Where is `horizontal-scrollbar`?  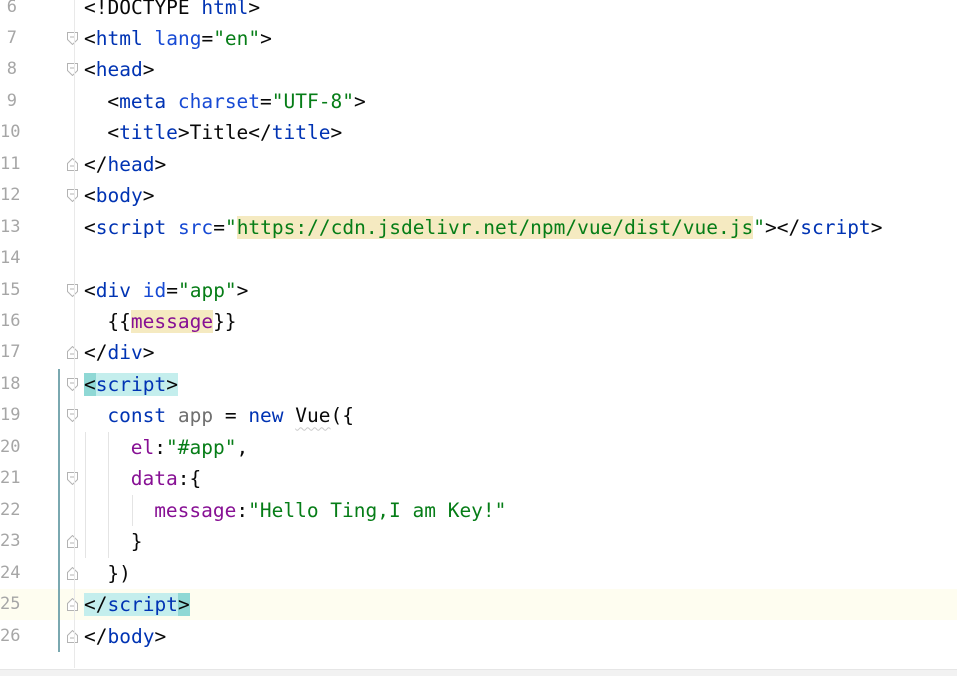
horizontal-scrollbar is located at coordinates (478, 672).